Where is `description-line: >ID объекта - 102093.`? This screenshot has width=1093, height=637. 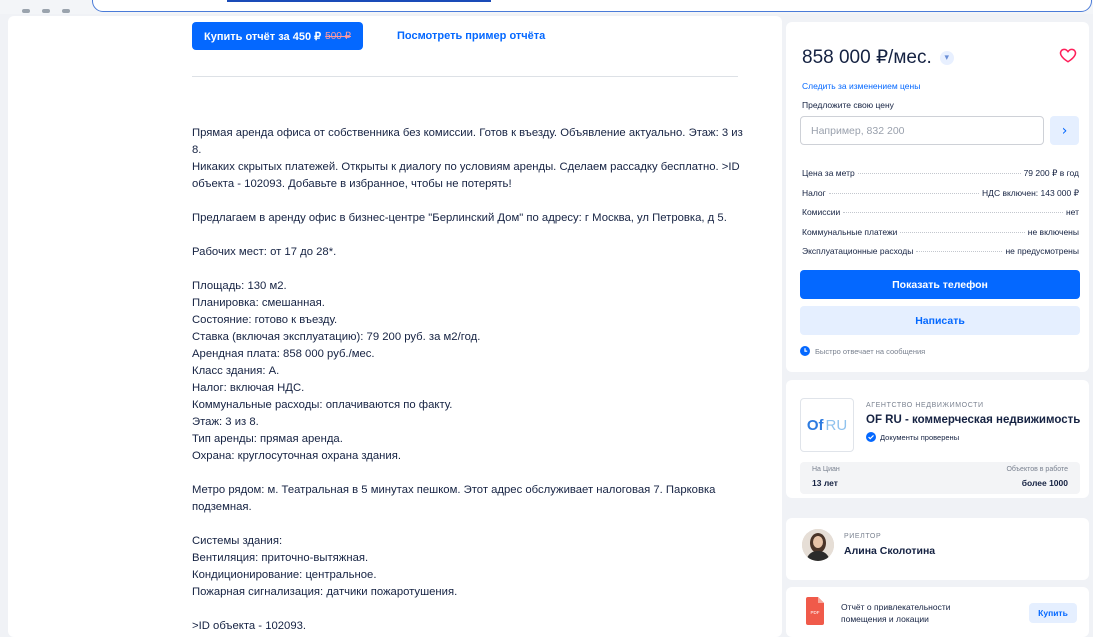
description-line: >ID объекта - 102093. is located at coordinates (249, 626).